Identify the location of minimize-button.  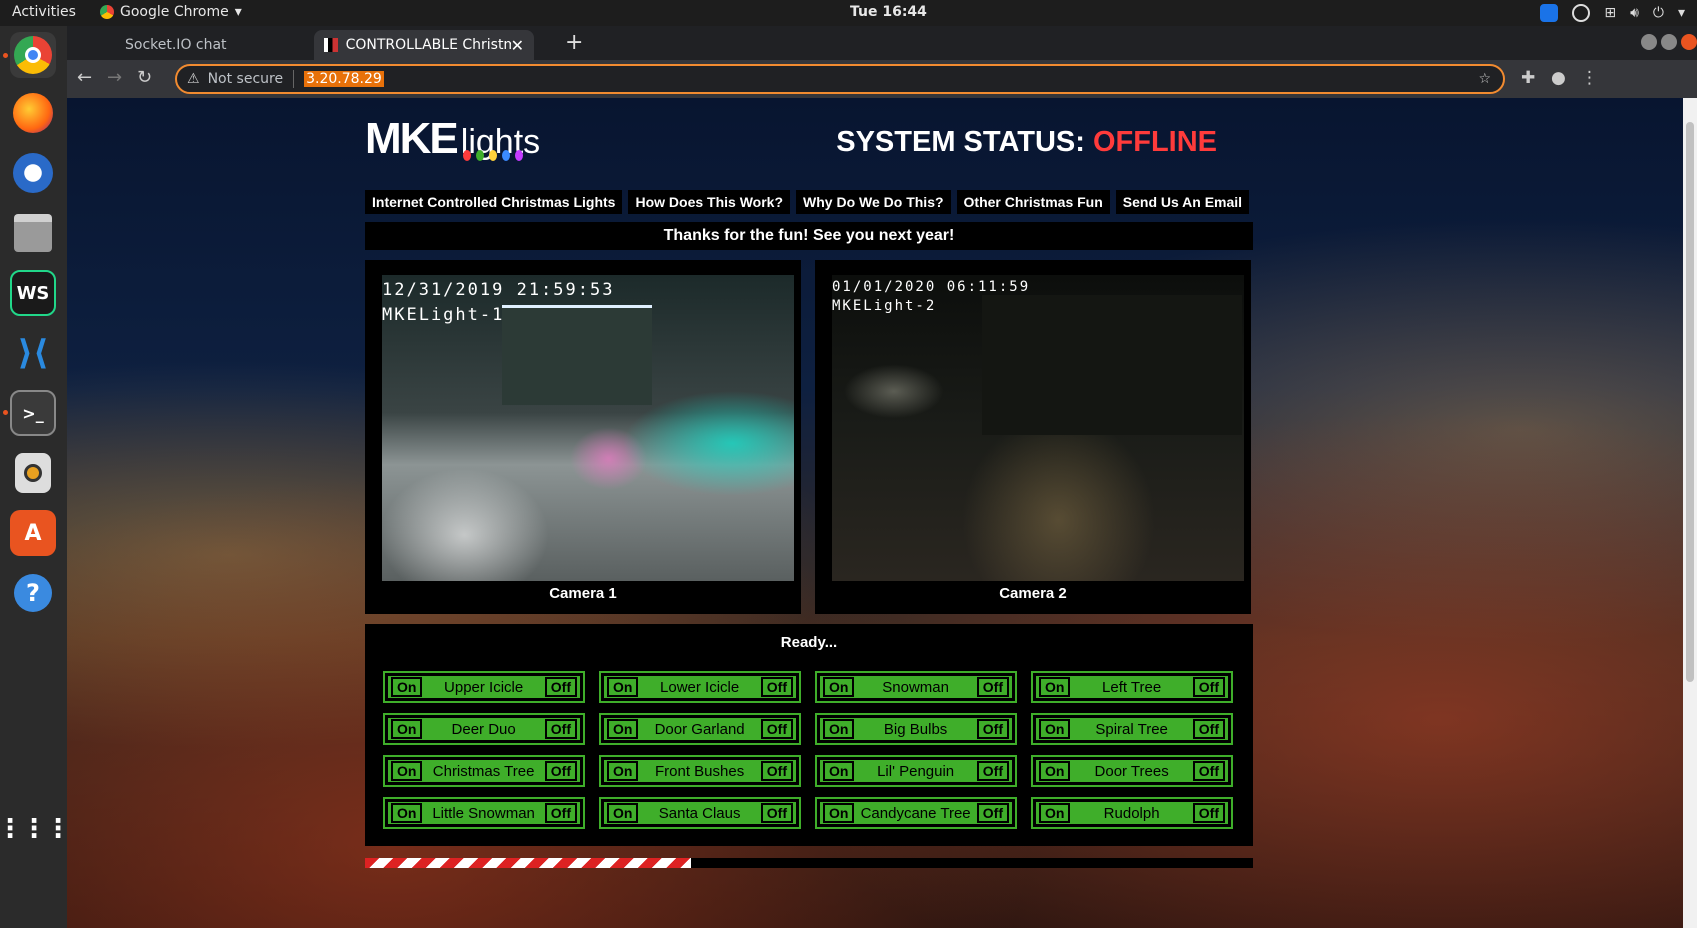
(1649, 42).